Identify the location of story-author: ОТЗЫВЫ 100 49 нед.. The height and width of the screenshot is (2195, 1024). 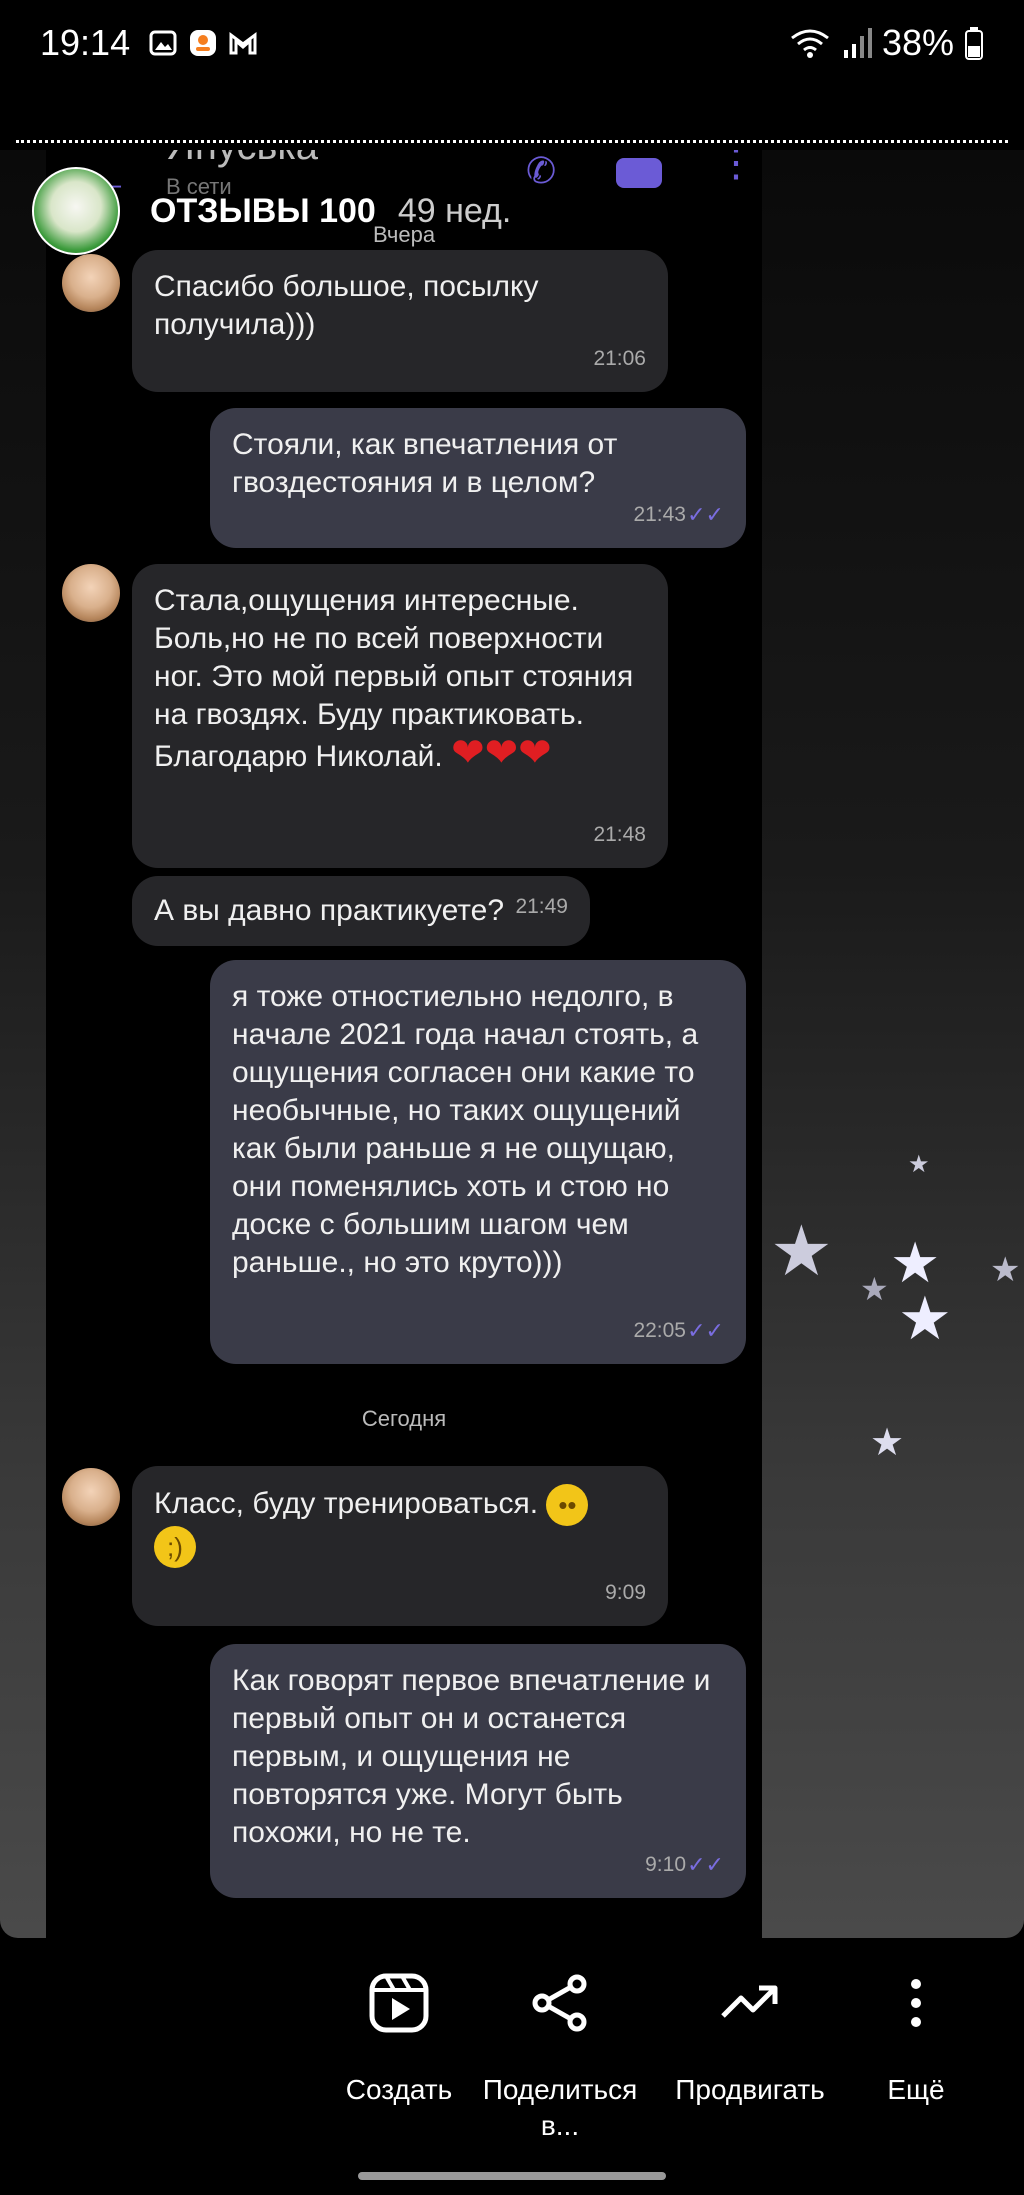
(271, 211).